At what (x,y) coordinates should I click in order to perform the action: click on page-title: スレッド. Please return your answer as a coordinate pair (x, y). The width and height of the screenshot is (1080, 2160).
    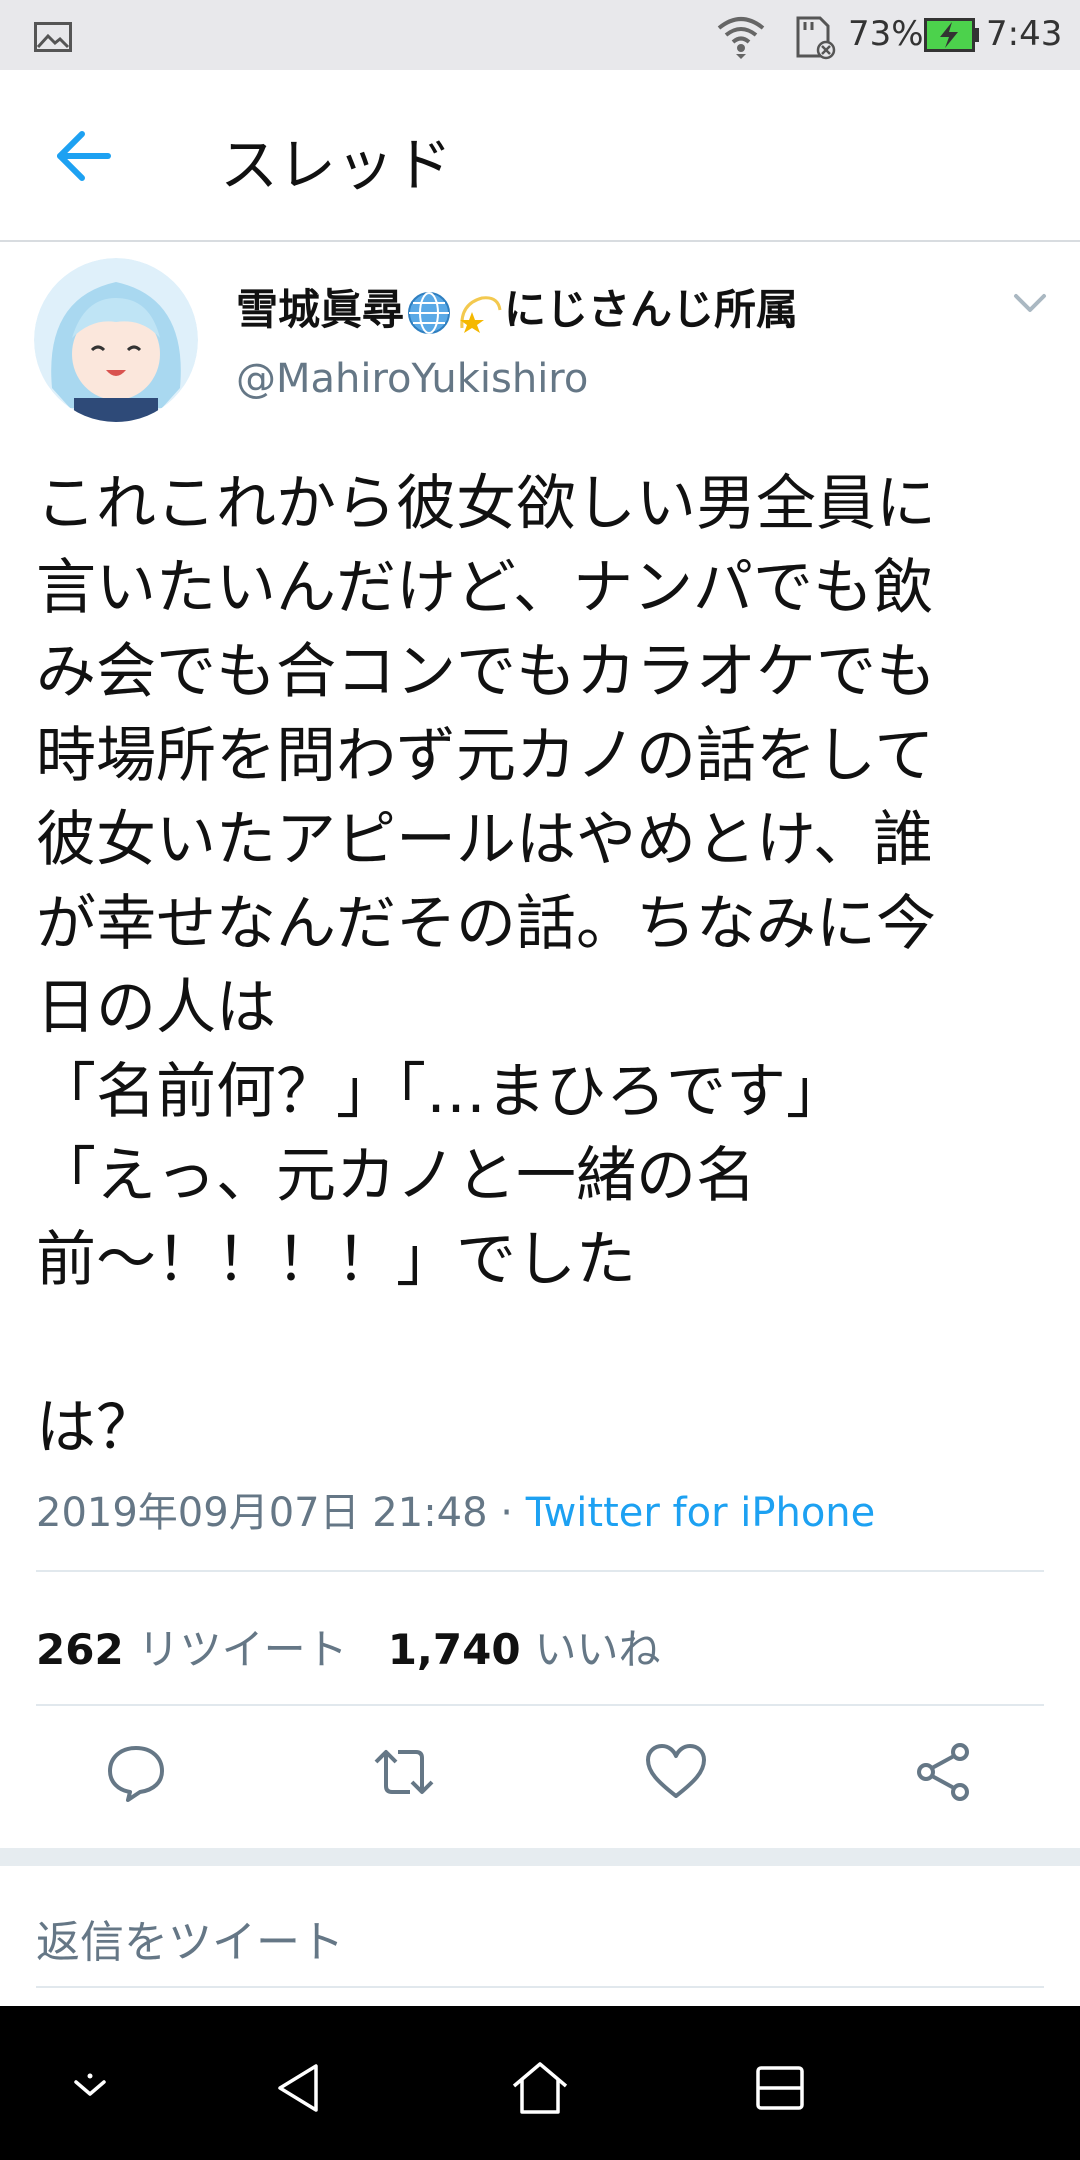
    Looking at the image, I should click on (336, 165).